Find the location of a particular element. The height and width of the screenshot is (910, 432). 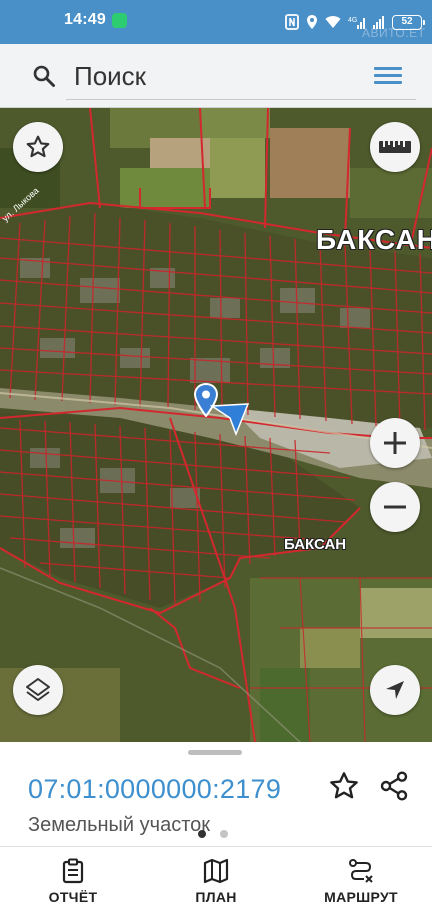

search-bar is located at coordinates (216, 76).